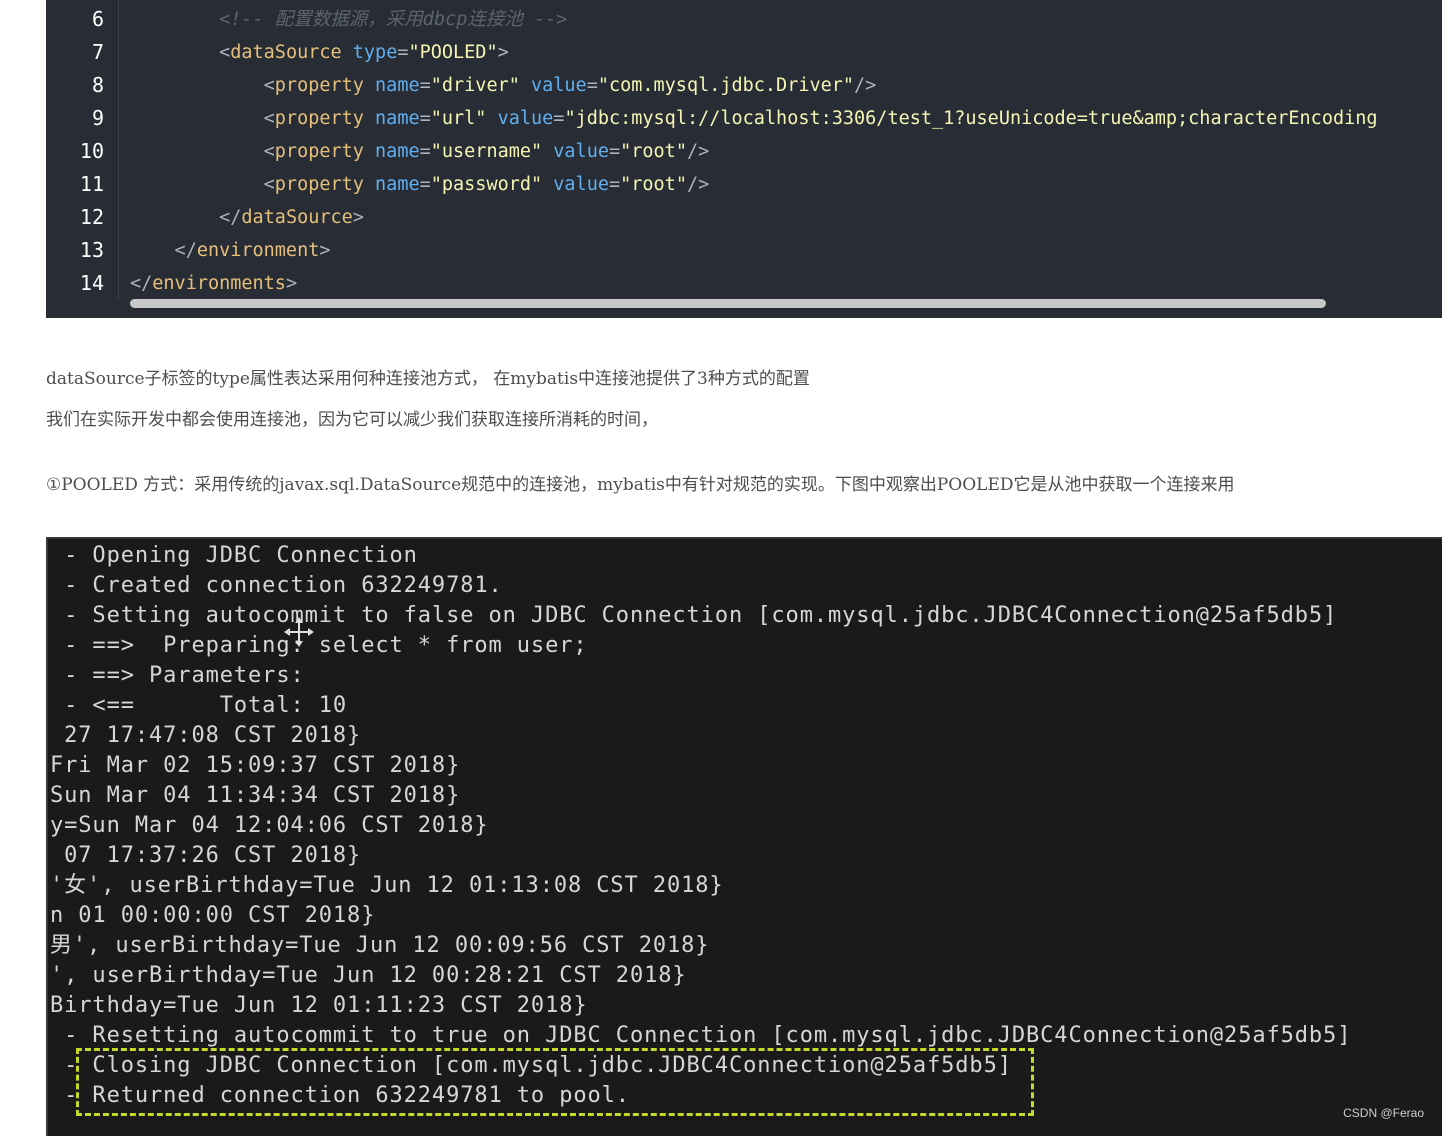 This screenshot has width=1442, height=1136. What do you see at coordinates (486, 151) in the screenshot?
I see `code-token: "username"` at bounding box center [486, 151].